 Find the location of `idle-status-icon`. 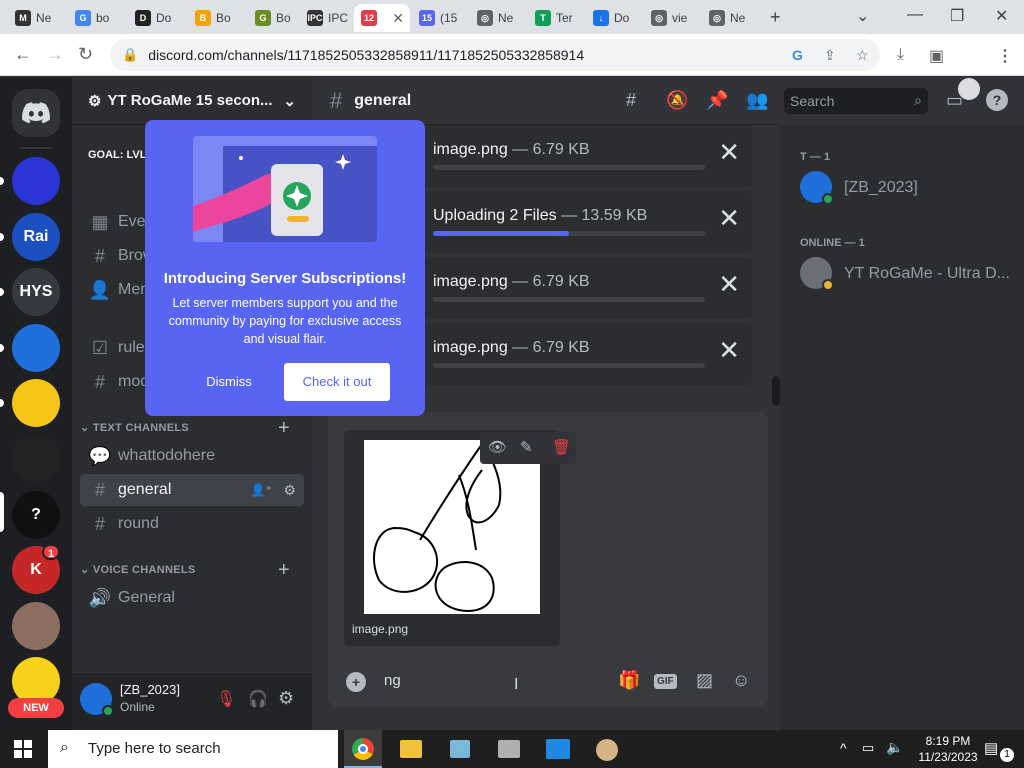

idle-status-icon is located at coordinates (828, 285).